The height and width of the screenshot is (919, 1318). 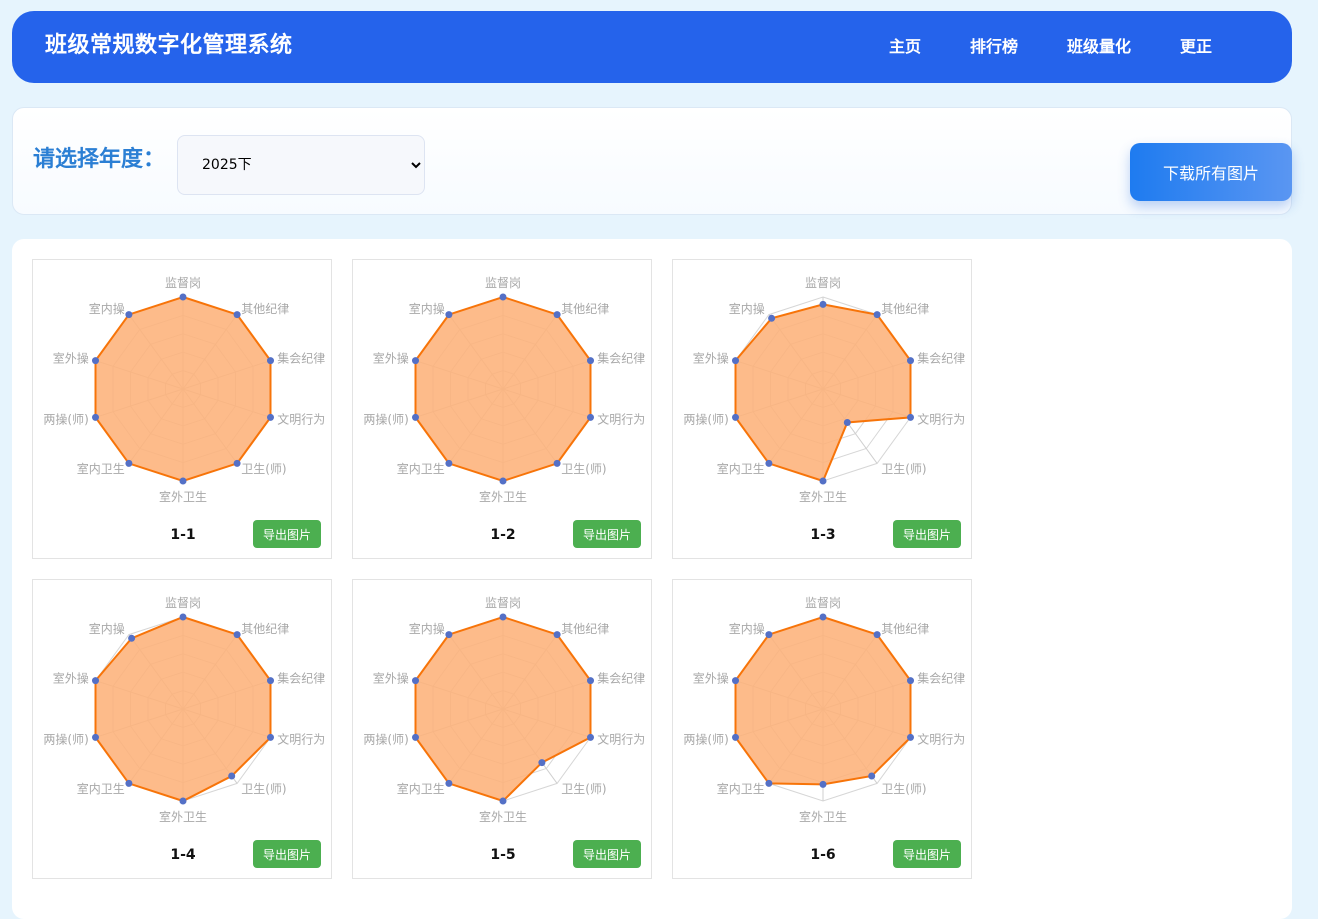 I want to click on filter-panel: 请选择年度： 2025下 下载所有图片, so click(x=652, y=161).